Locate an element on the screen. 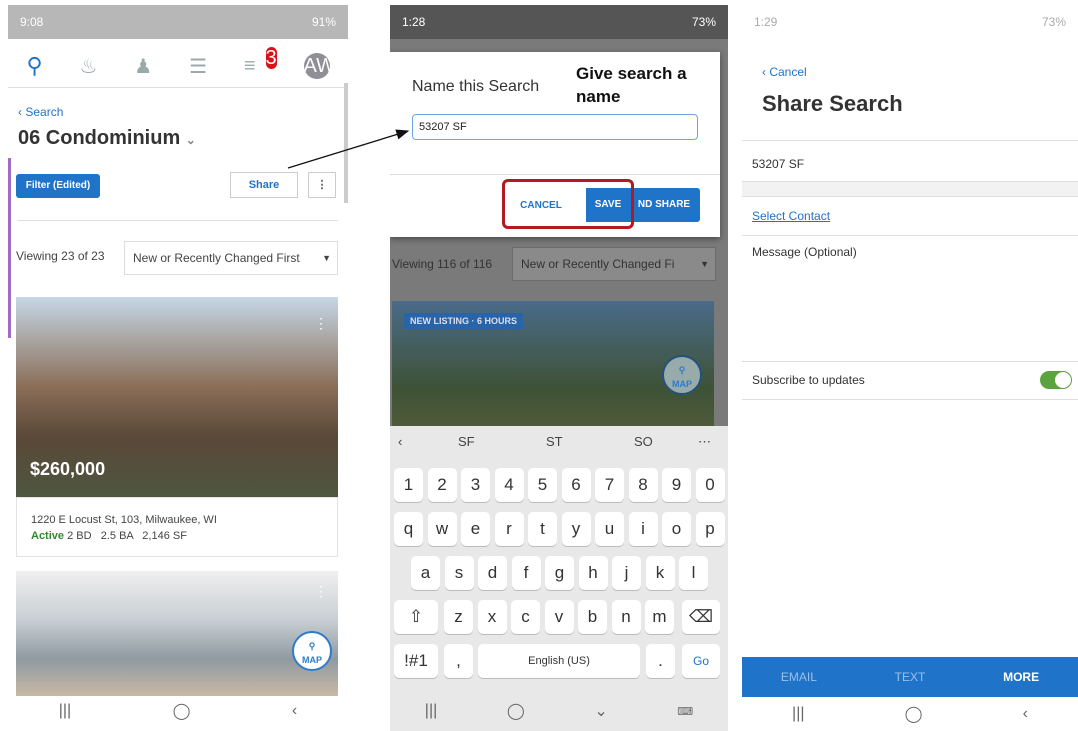  suggestion-1: SF is located at coordinates (466, 441).